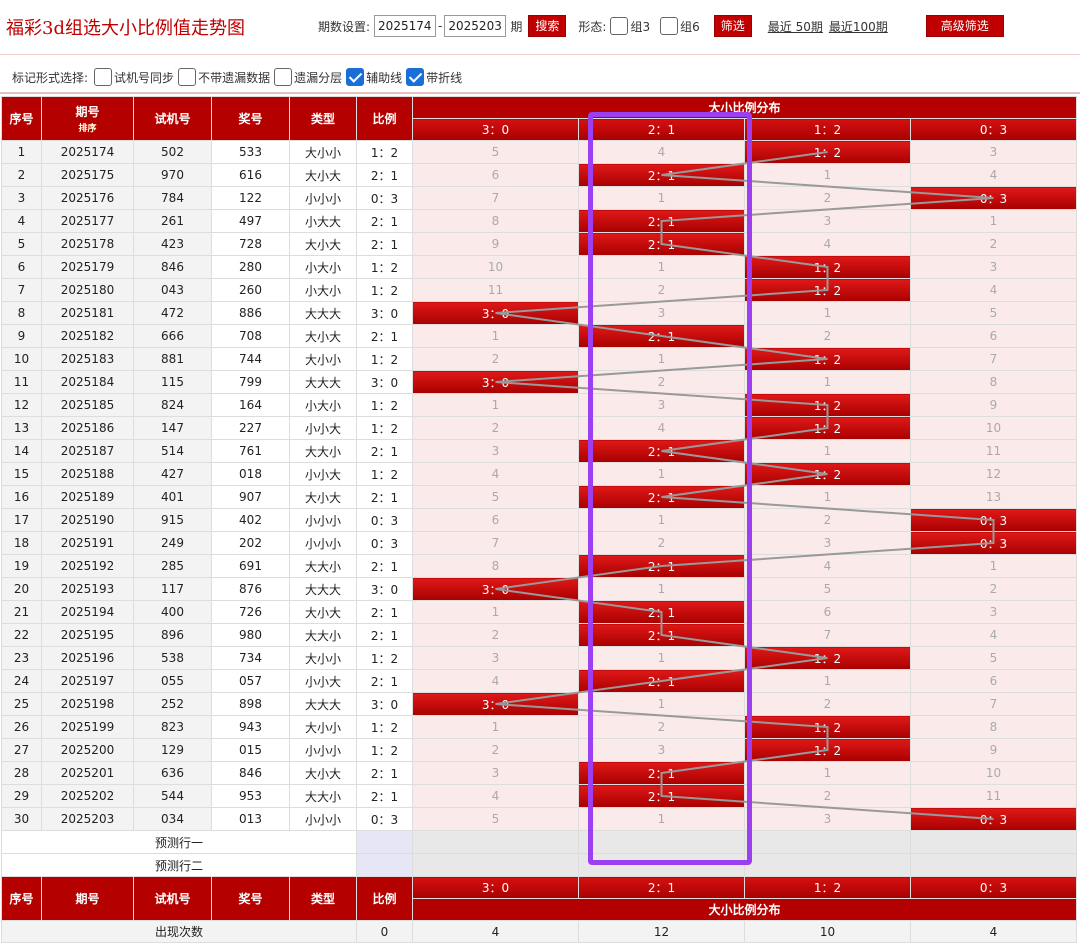  I want to click on issue-cell: 2025195, so click(87, 635).